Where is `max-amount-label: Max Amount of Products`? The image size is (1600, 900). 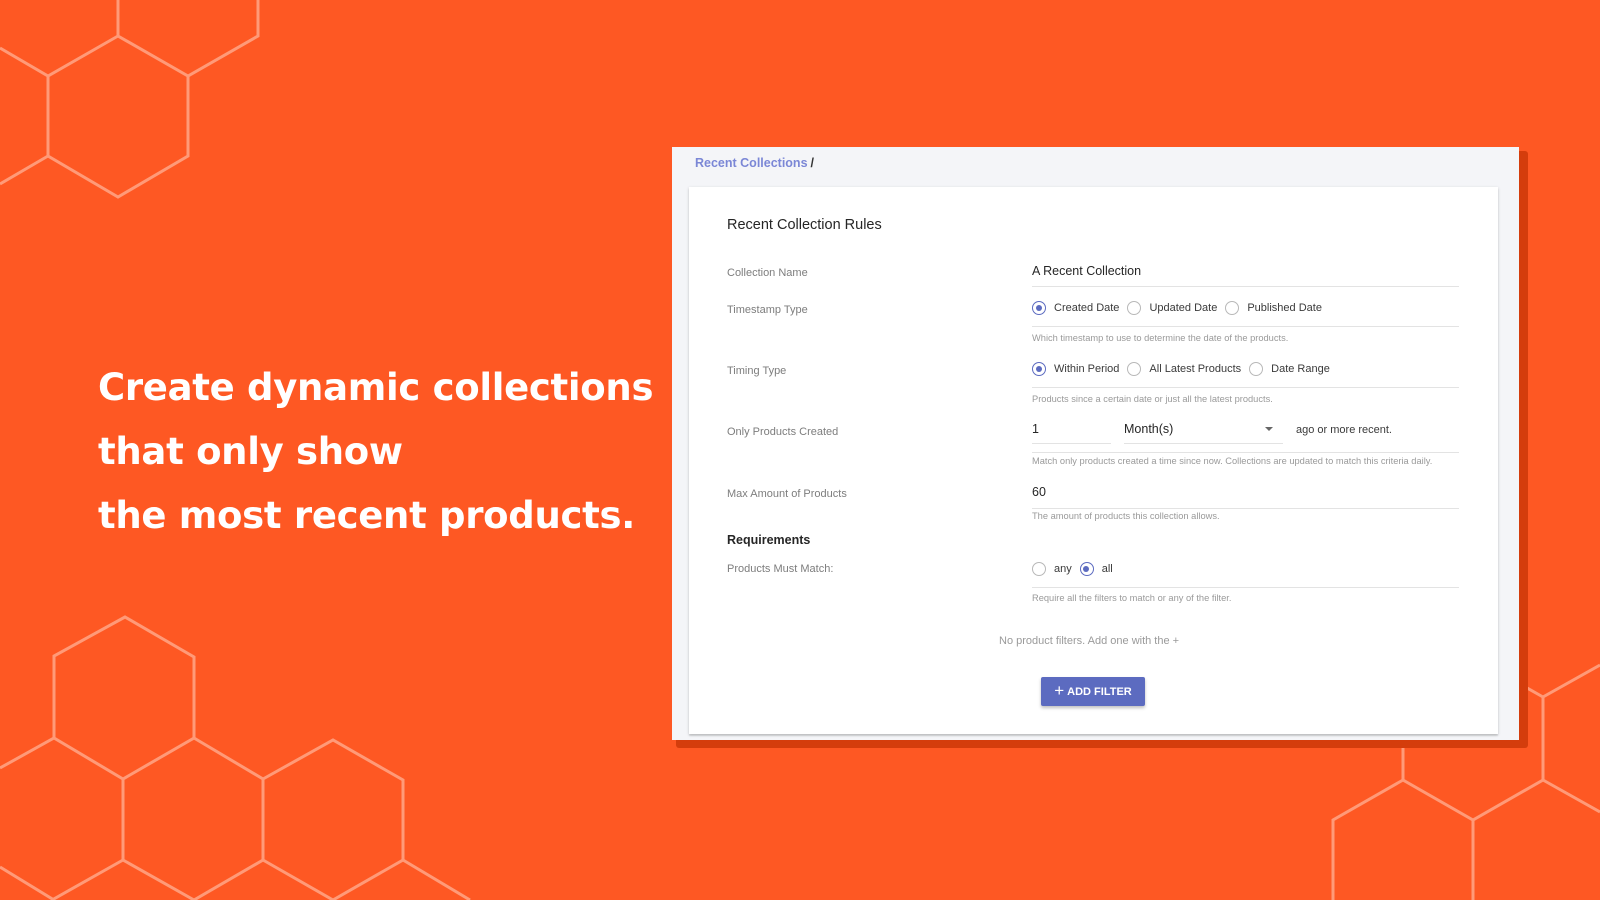 max-amount-label: Max Amount of Products is located at coordinates (787, 494).